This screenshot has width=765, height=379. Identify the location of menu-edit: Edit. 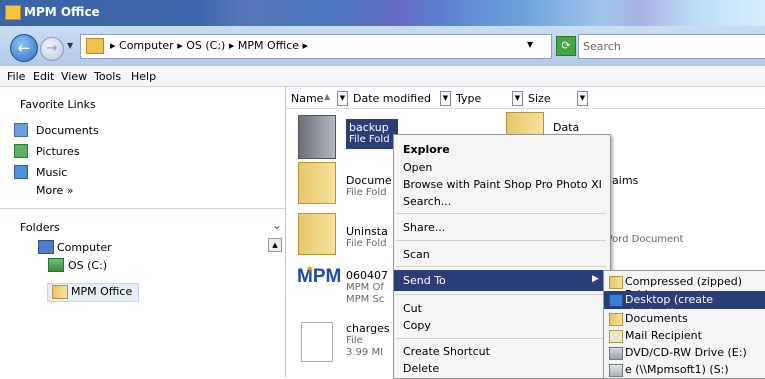
(43, 76).